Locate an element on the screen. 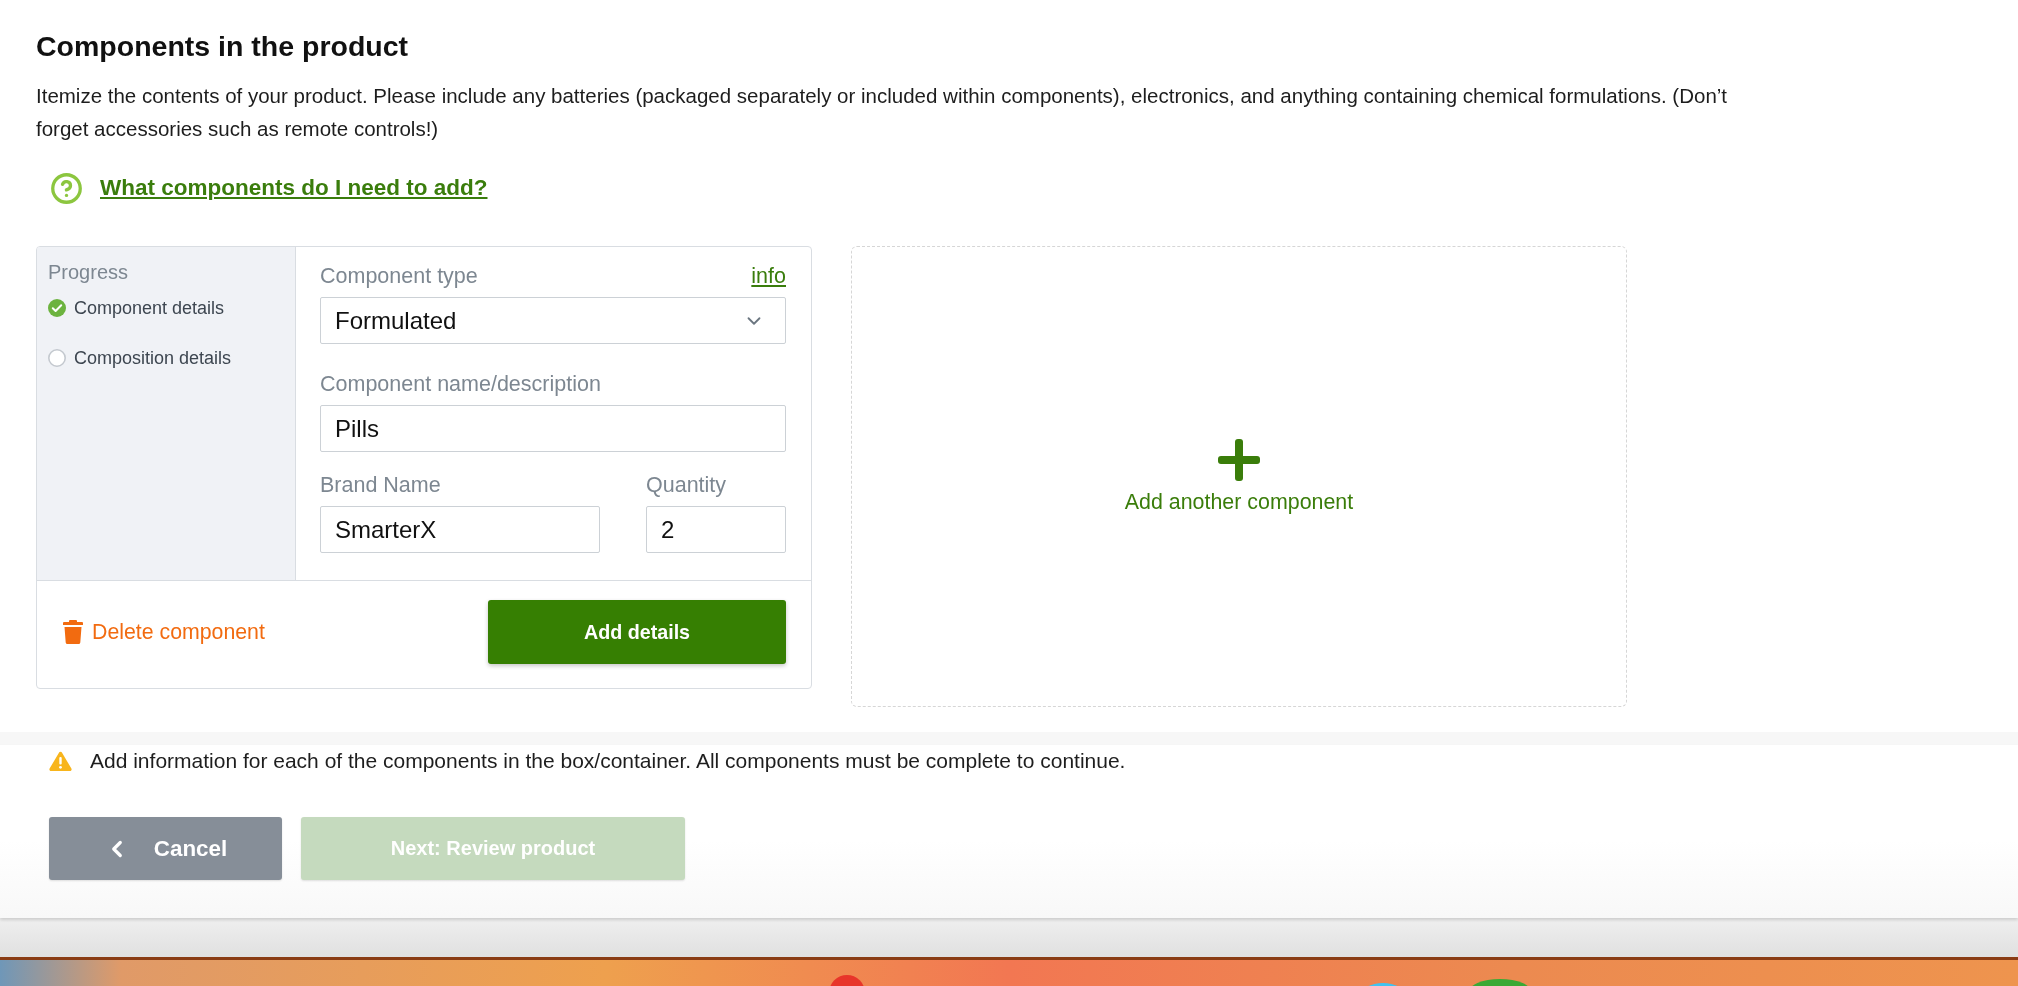 This screenshot has width=2018, height=986. plus-icon is located at coordinates (1239, 459).